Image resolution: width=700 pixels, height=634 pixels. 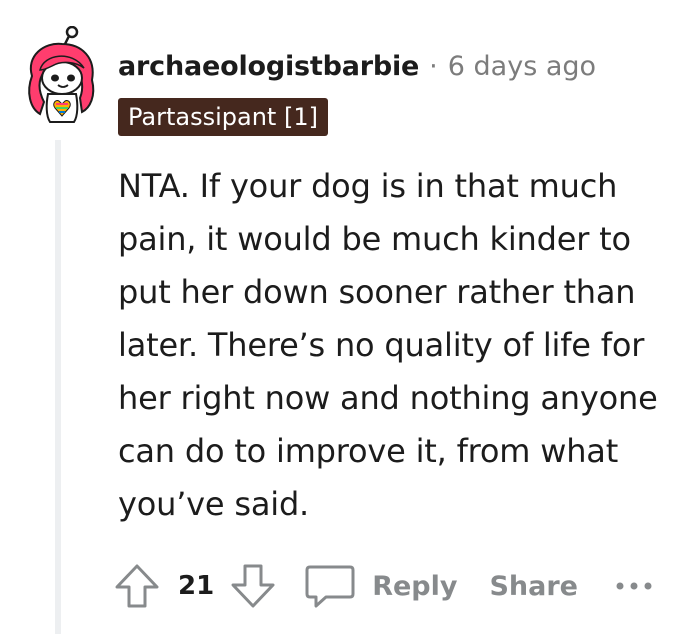 I want to click on upvote-arrow-icon, so click(x=137, y=586).